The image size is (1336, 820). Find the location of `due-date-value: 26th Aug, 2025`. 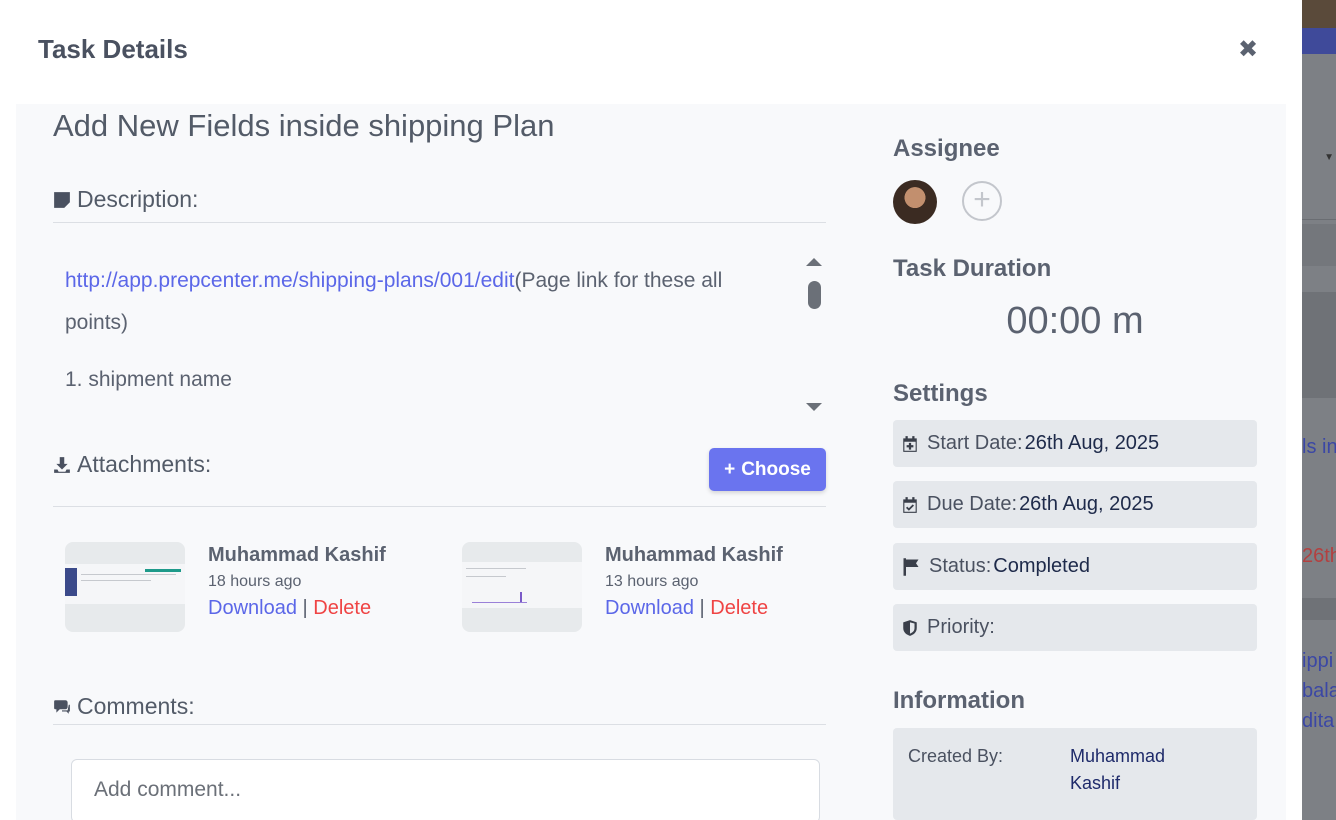

due-date-value: 26th Aug, 2025 is located at coordinates (1086, 504).